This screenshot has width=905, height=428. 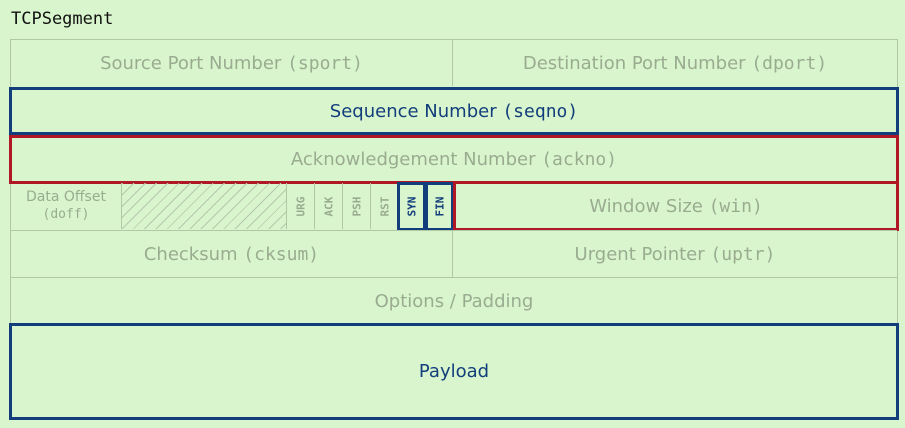 I want to click on flag-ack: ACK, so click(x=329, y=206).